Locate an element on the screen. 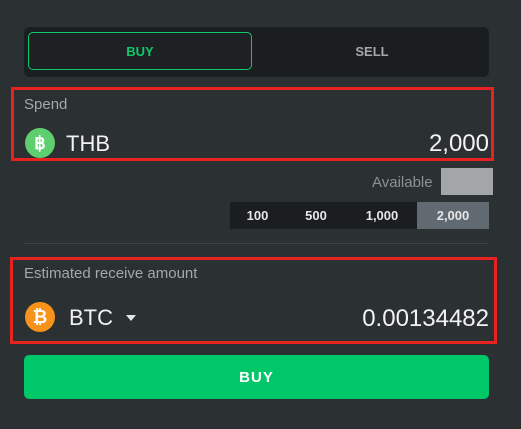  preset-1000-button: 1,000 is located at coordinates (382, 215).